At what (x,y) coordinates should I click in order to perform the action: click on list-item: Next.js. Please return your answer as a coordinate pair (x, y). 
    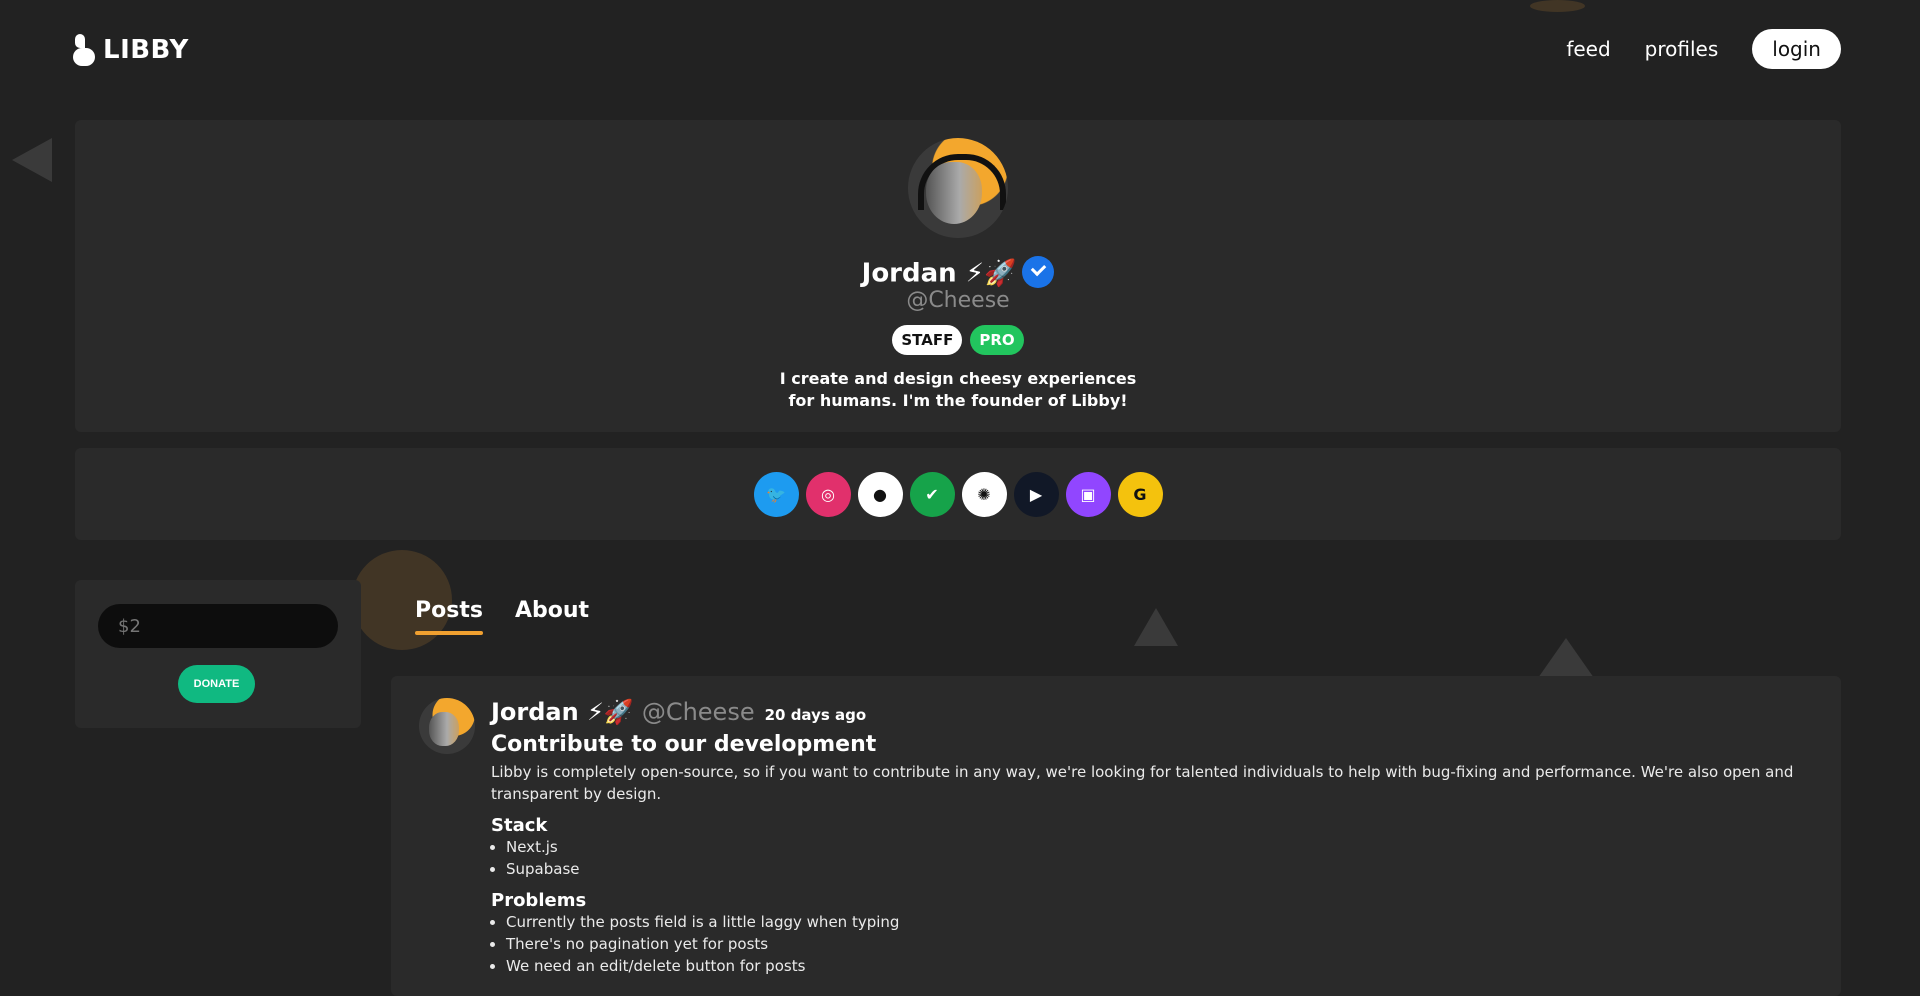
    Looking at the image, I should click on (1153, 847).